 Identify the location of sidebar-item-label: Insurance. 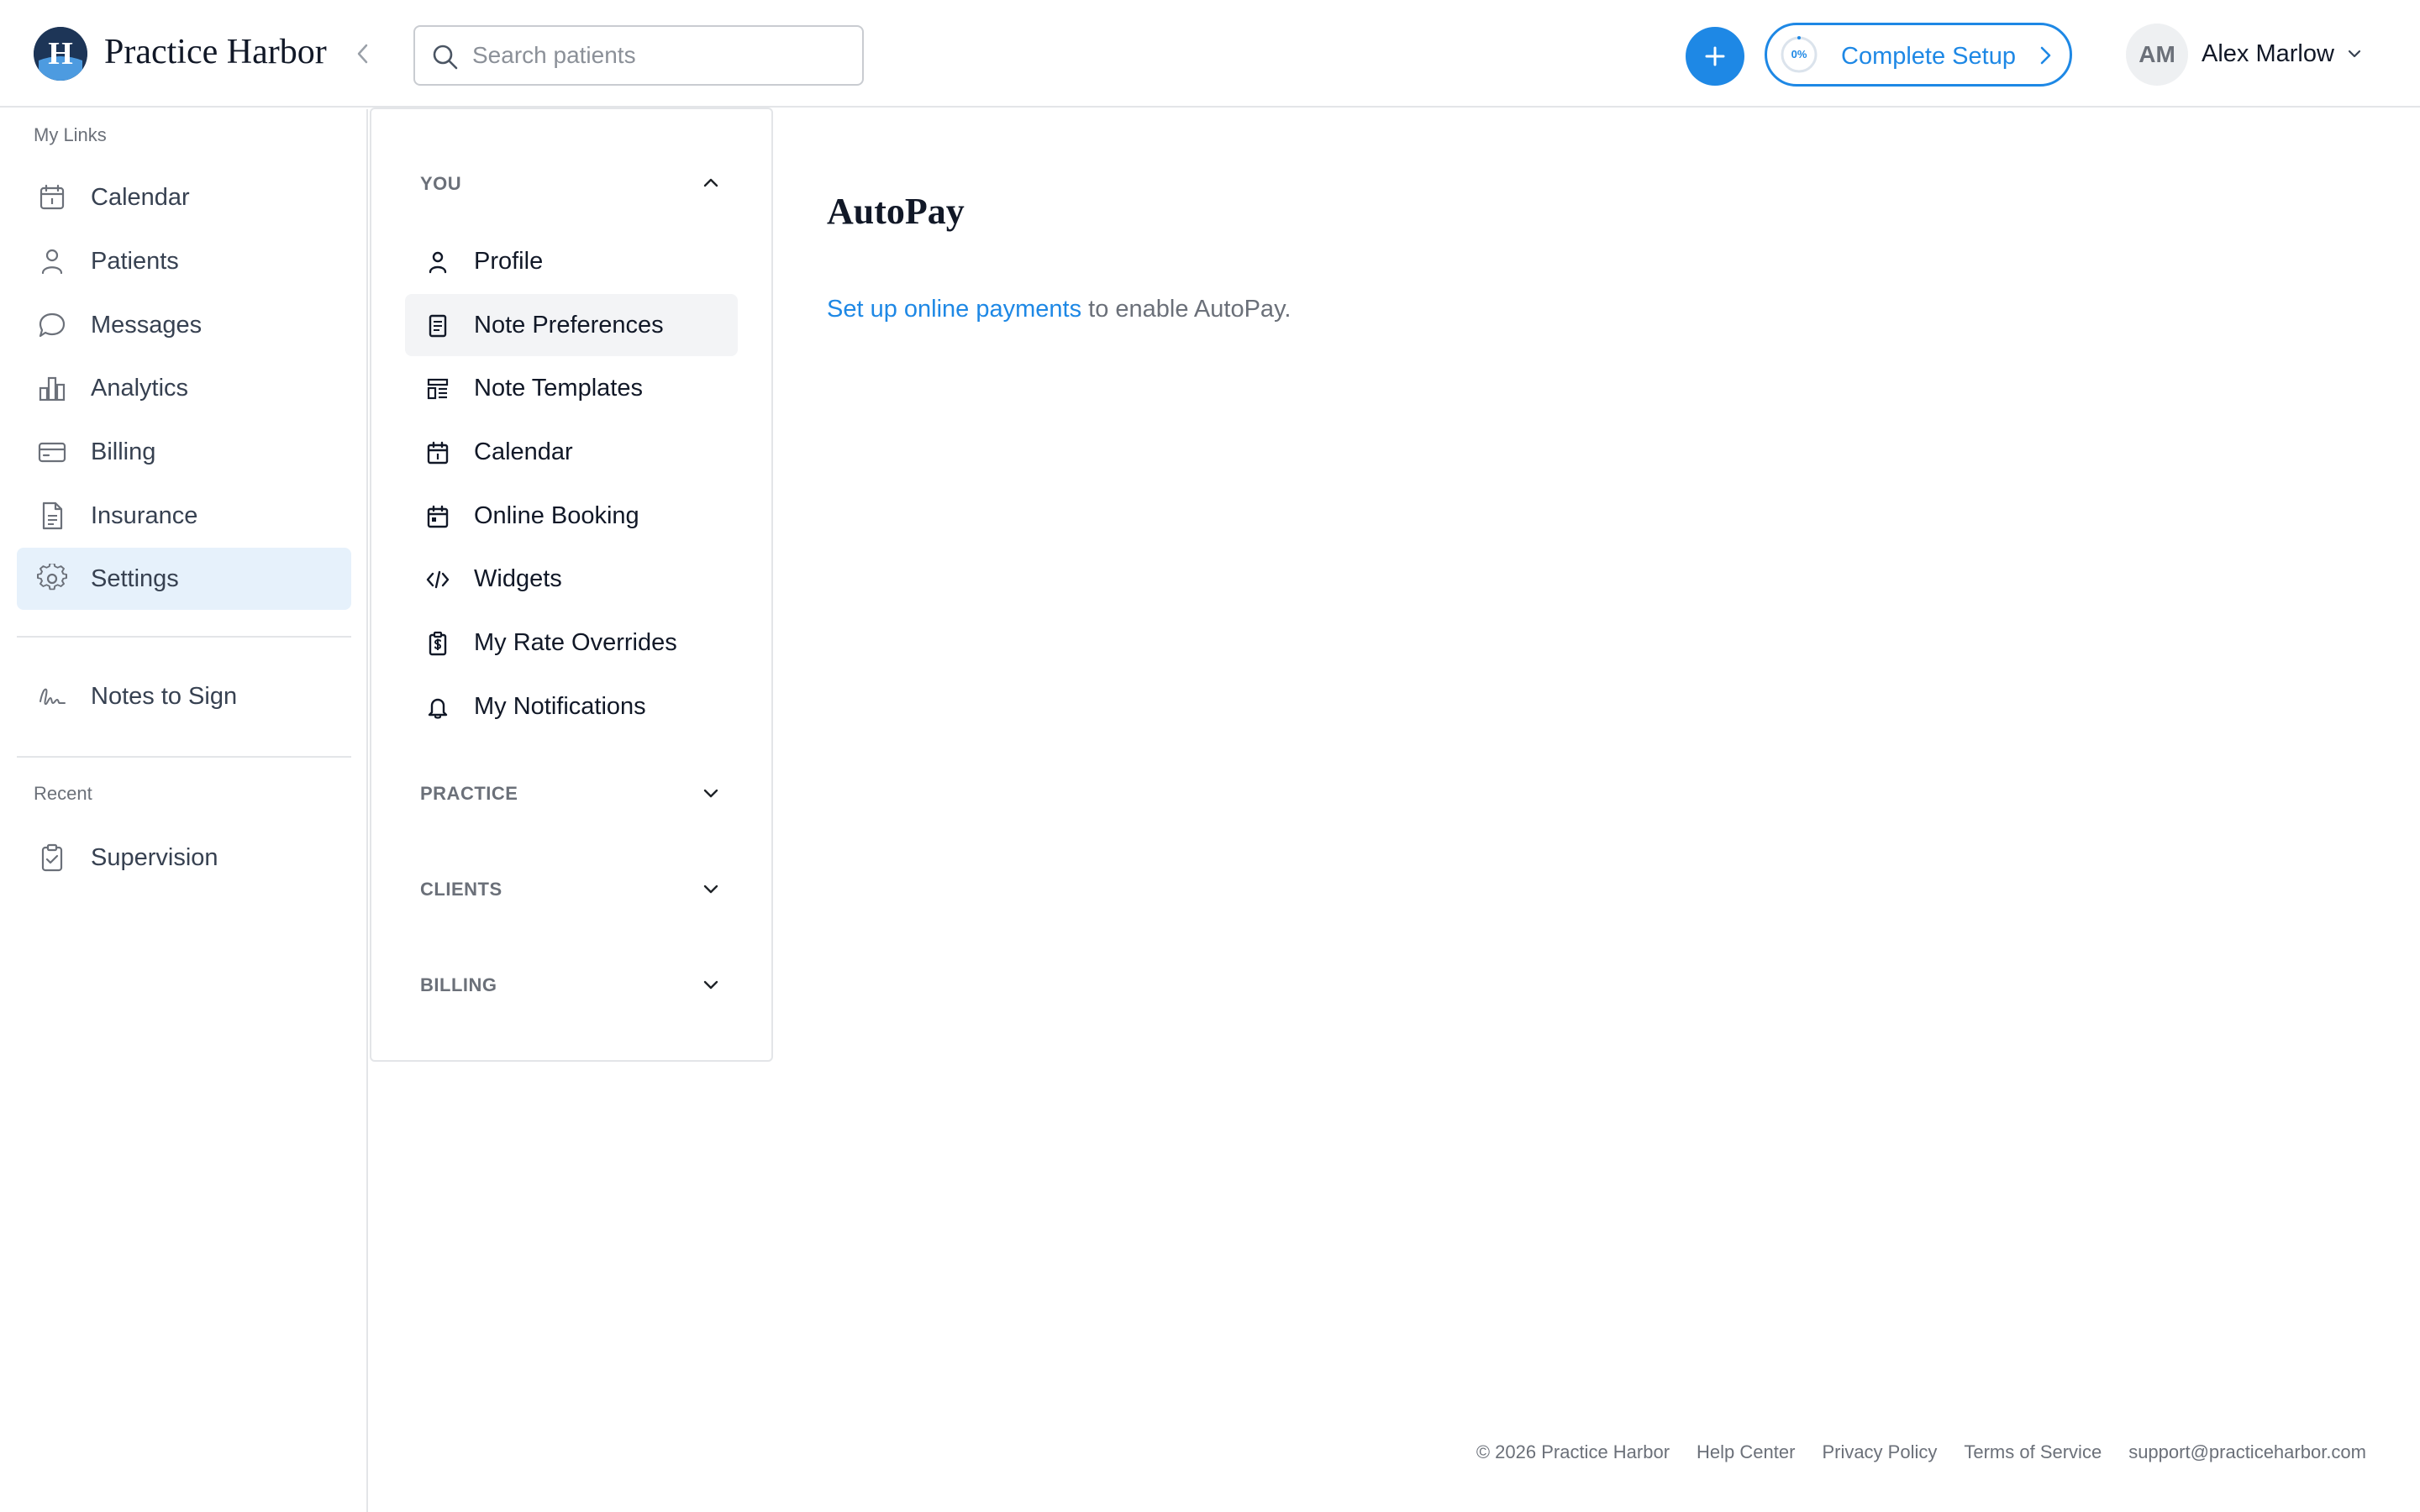
(144, 515).